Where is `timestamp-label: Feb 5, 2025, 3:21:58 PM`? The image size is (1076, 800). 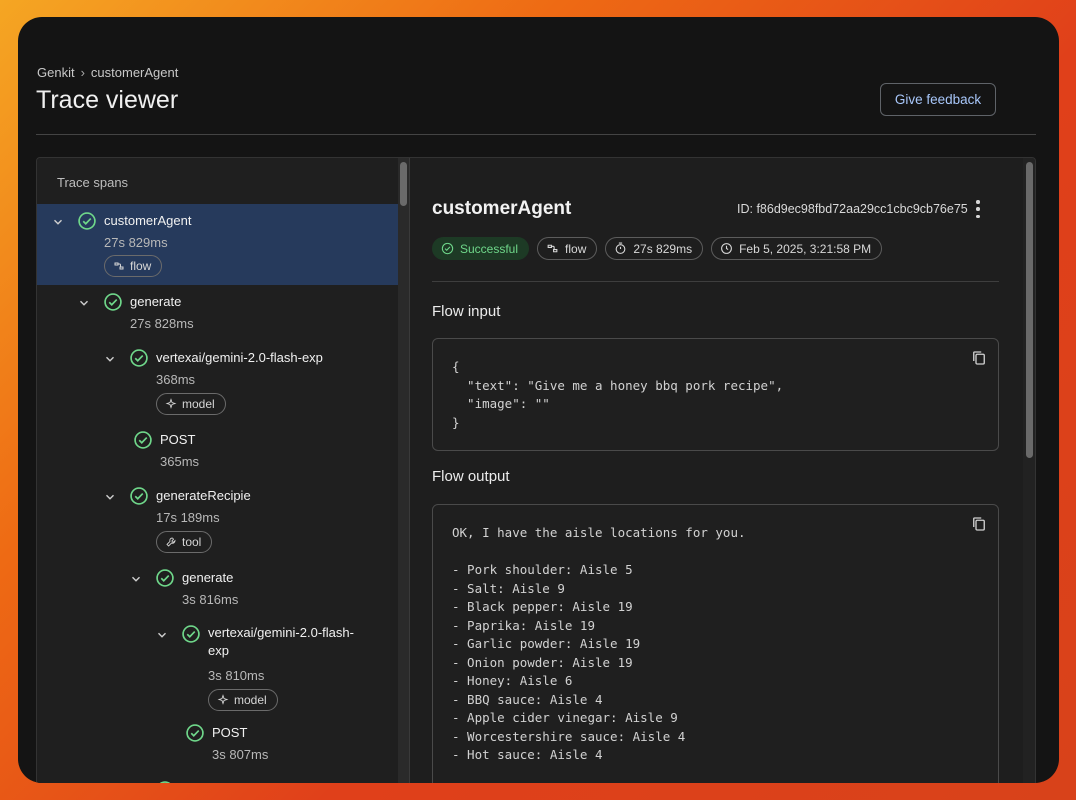
timestamp-label: Feb 5, 2025, 3:21:58 PM is located at coordinates (805, 248).